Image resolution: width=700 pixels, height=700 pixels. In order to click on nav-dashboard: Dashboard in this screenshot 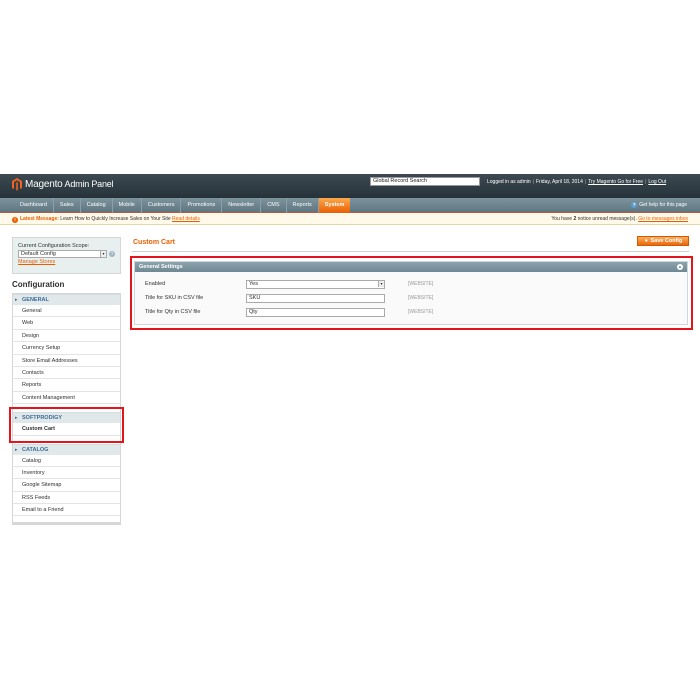, I will do `click(34, 205)`.